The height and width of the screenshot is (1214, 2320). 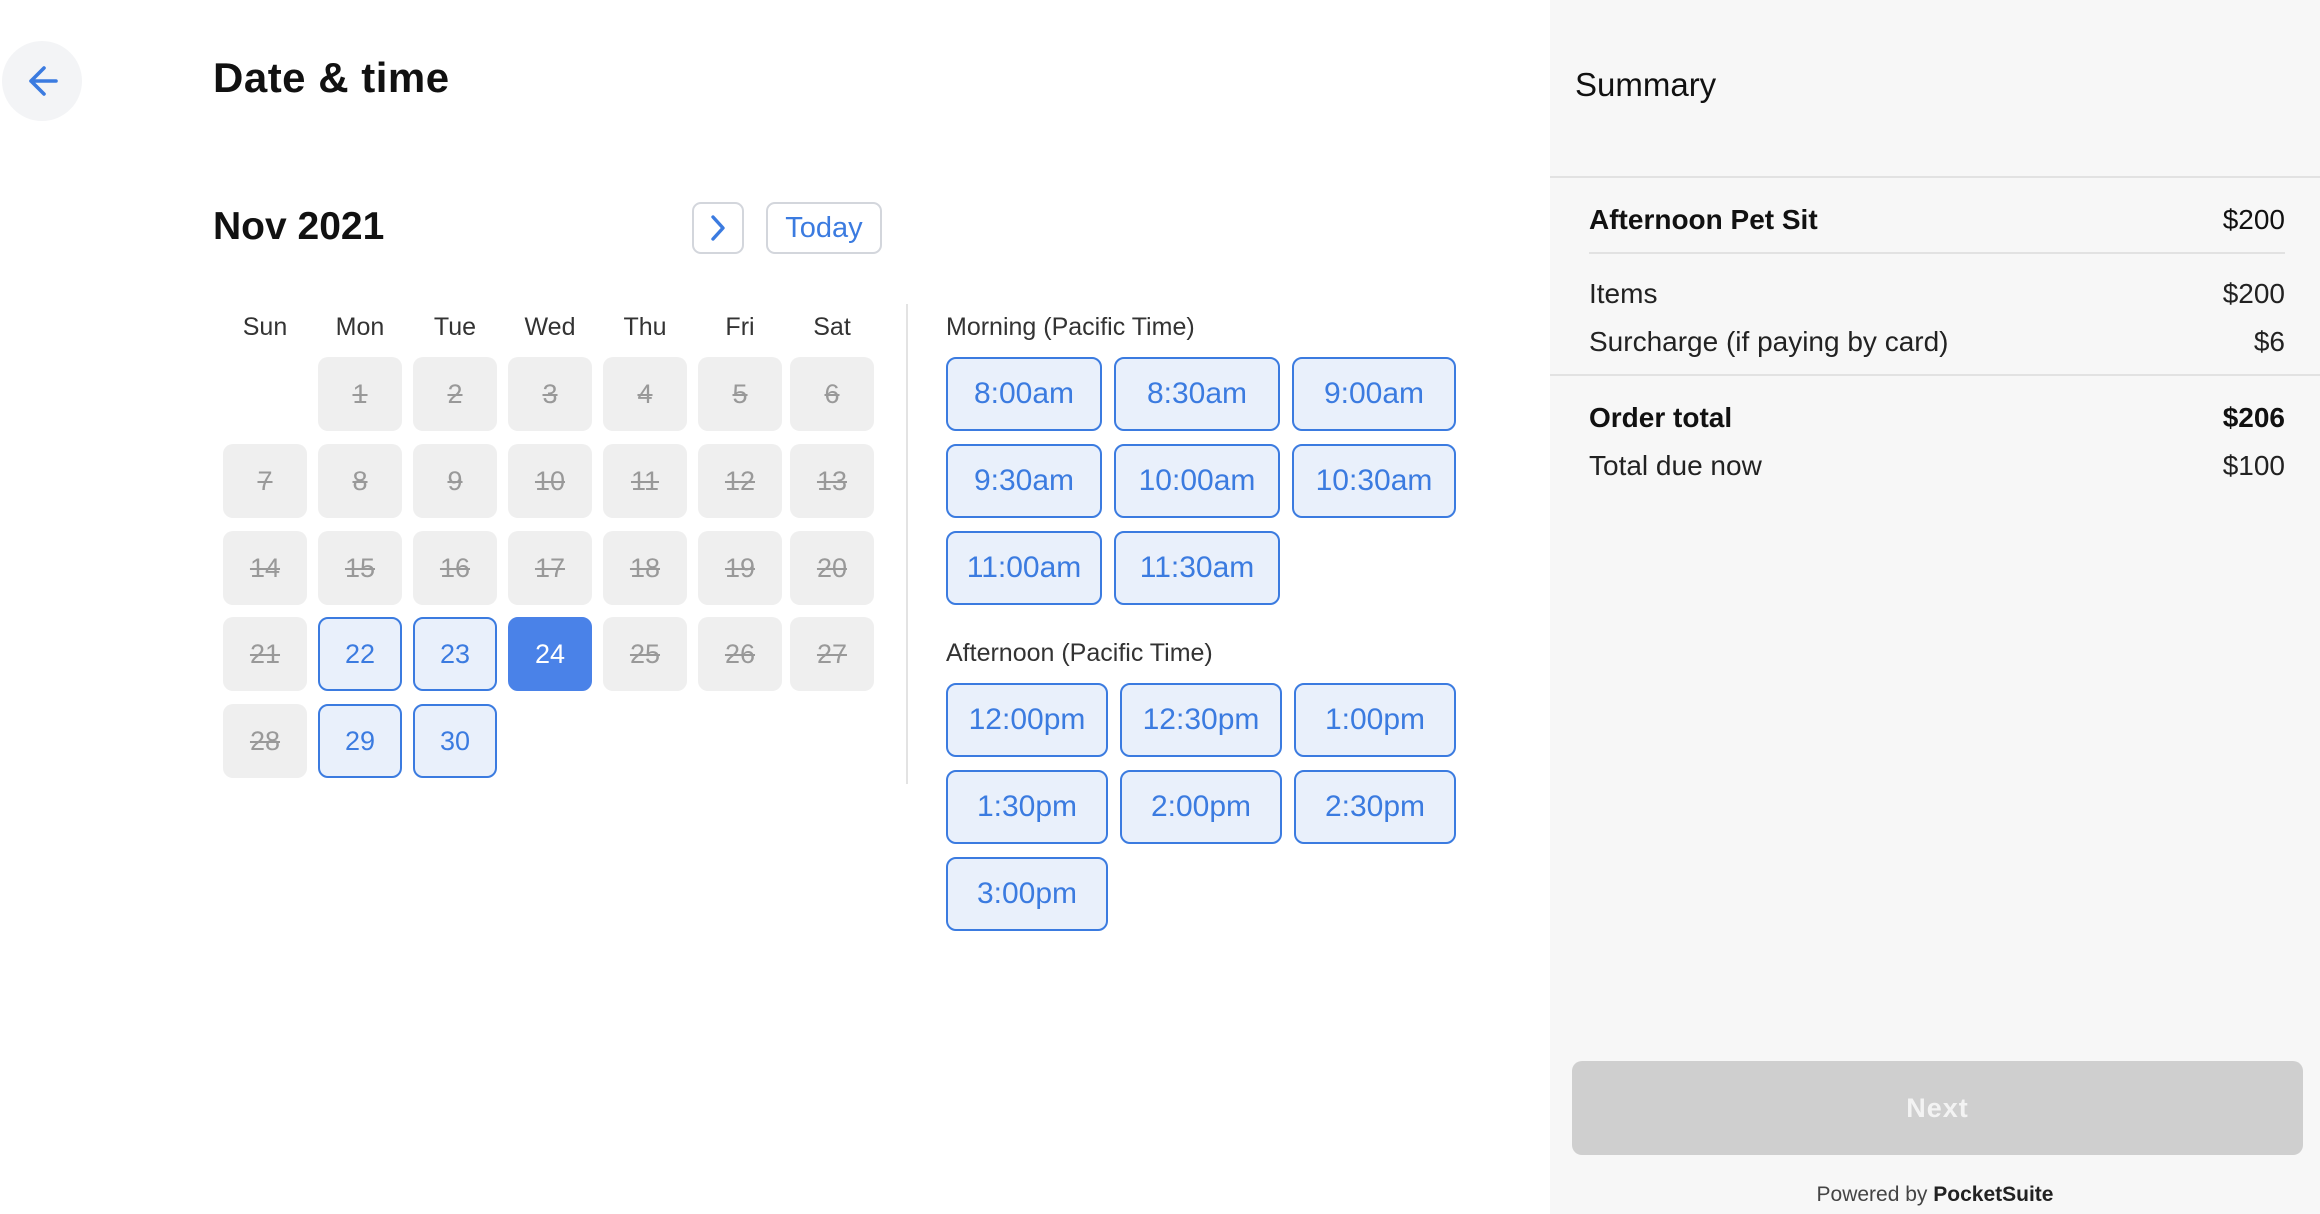 I want to click on calendar-day-9: 9, so click(x=455, y=481).